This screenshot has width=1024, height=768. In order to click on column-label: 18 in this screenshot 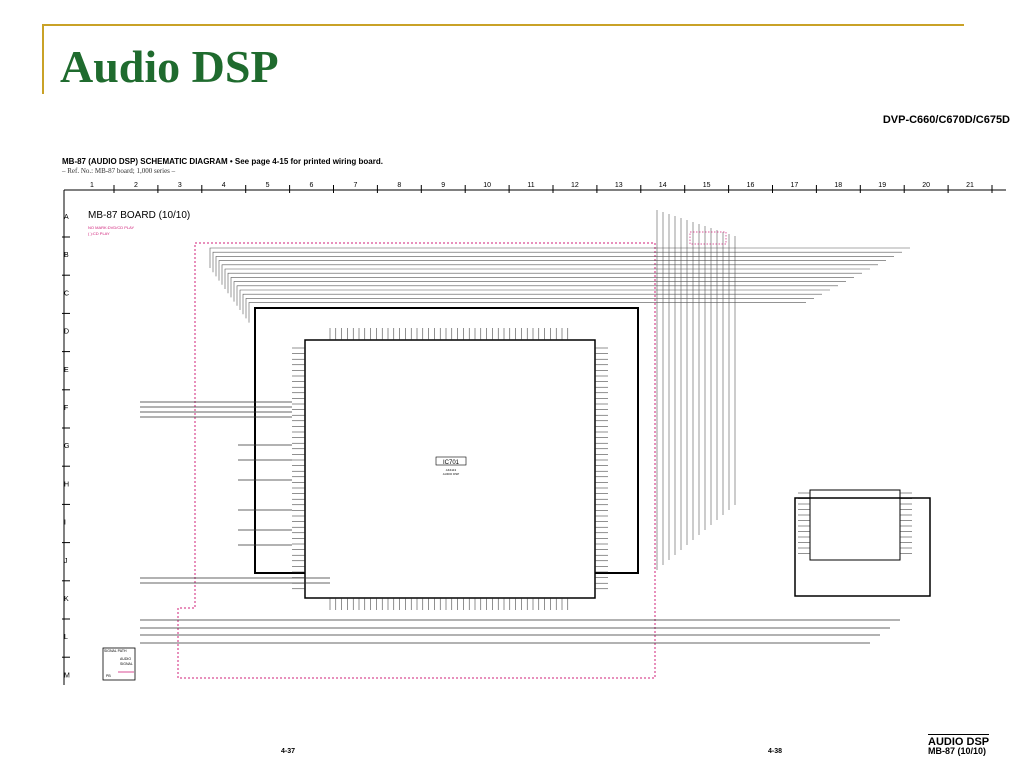, I will do `click(838, 185)`.